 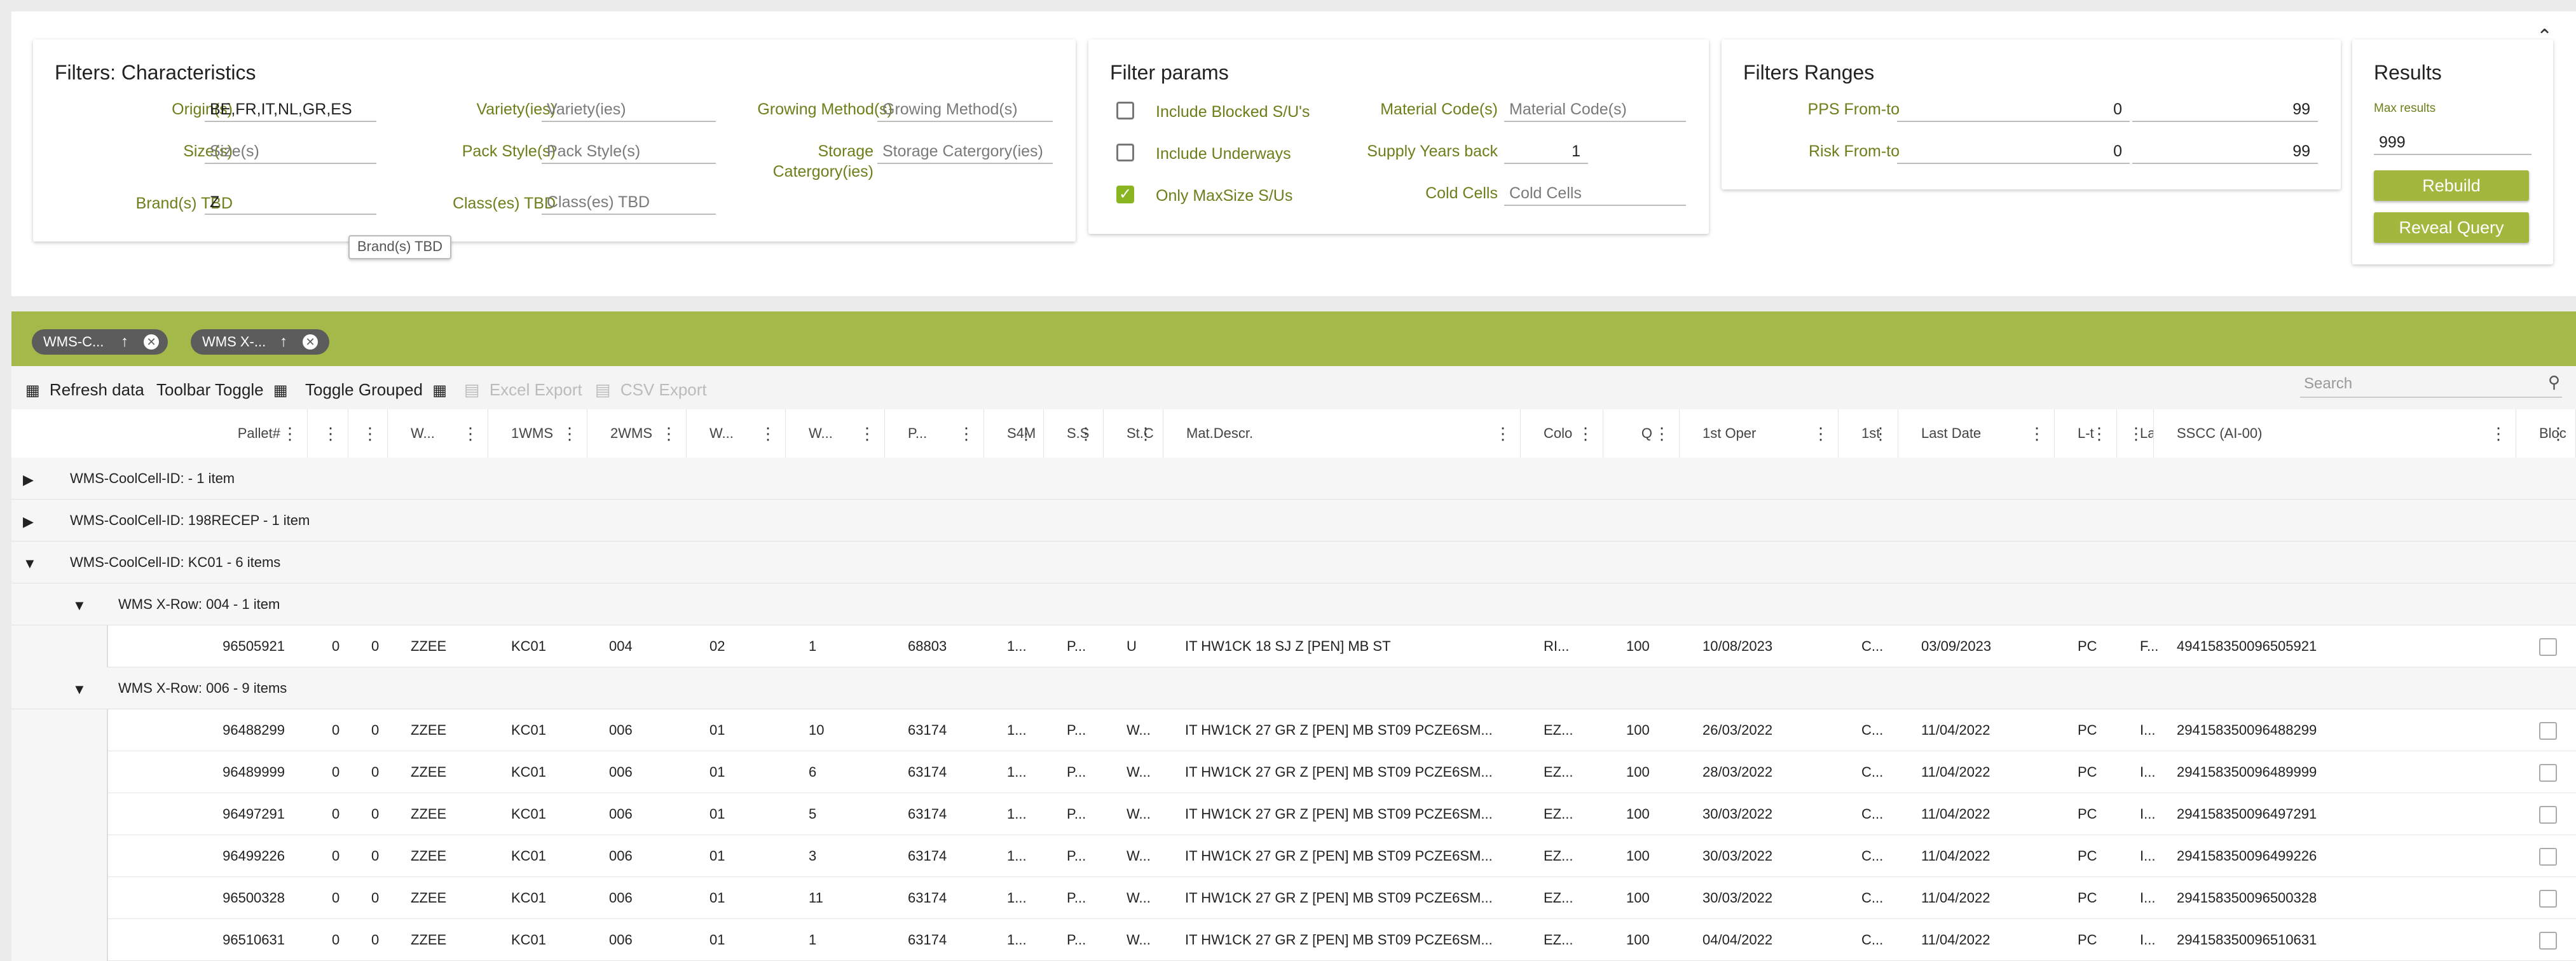 What do you see at coordinates (100, 342) in the screenshot?
I see `group-chip-coolcell: WMS-C... ↑ ✕` at bounding box center [100, 342].